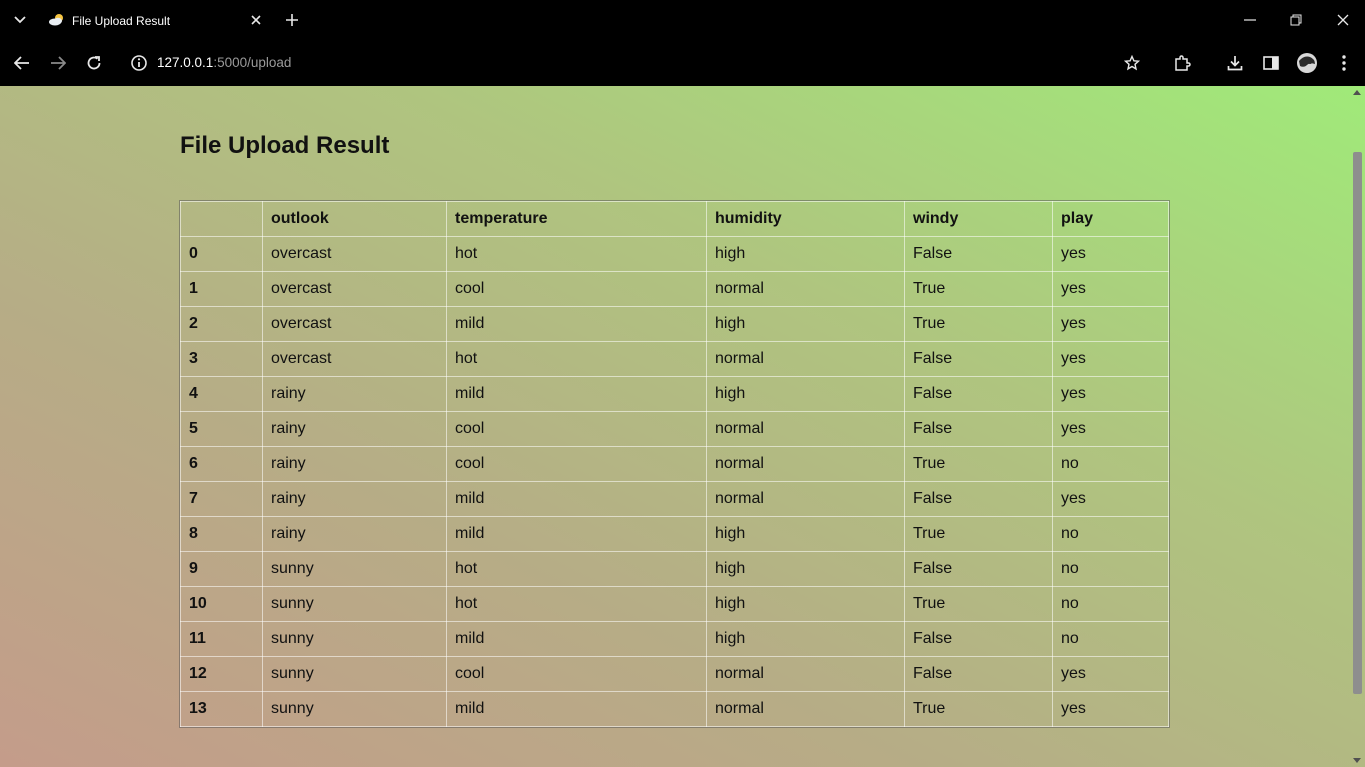 This screenshot has height=767, width=1365. Describe the element at coordinates (256, 21) in the screenshot. I see `tab-close-icon` at that location.